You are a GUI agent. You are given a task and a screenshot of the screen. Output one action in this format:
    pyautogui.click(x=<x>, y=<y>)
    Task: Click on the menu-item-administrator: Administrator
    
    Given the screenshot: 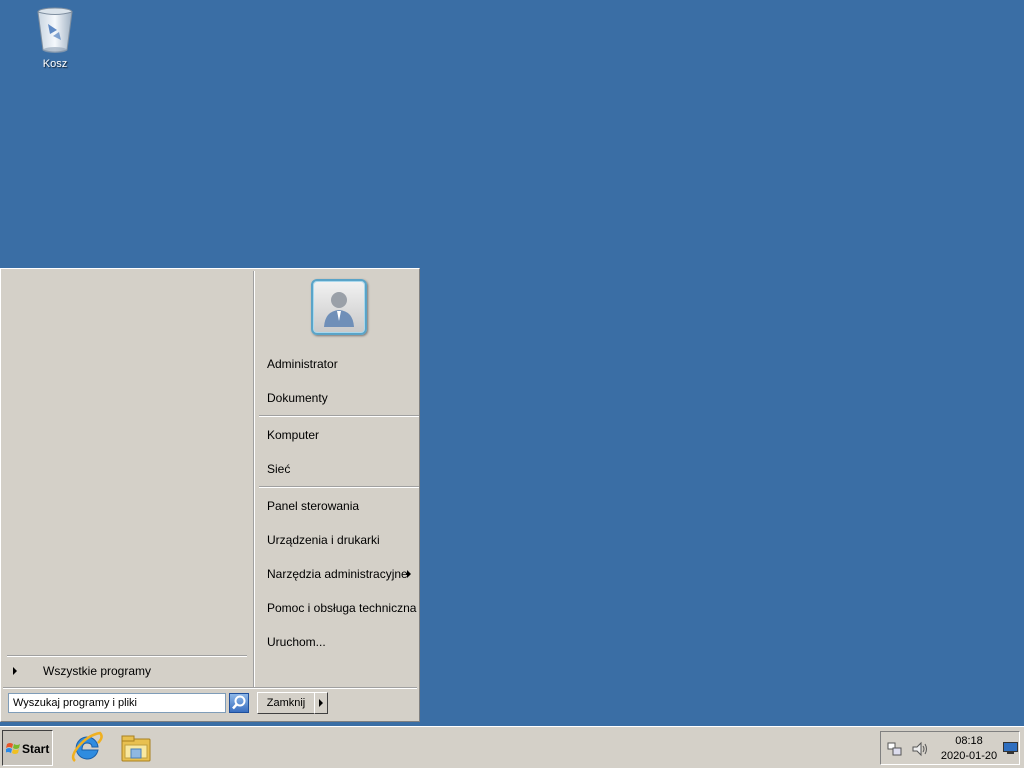 What is the action you would take?
    pyautogui.click(x=338, y=364)
    